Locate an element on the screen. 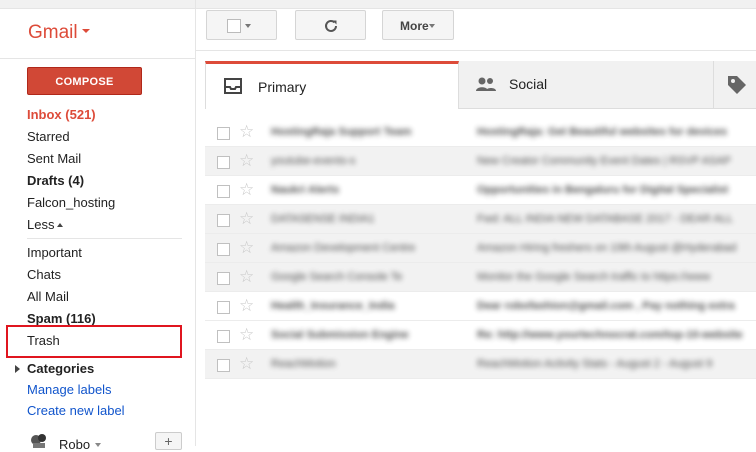  more-button: More is located at coordinates (418, 25).